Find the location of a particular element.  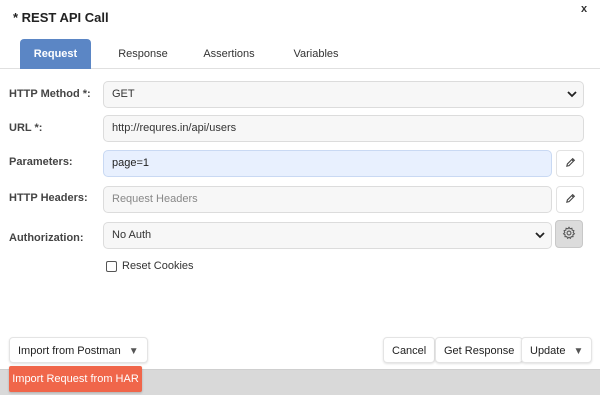

url-label: URL *: is located at coordinates (26, 128).